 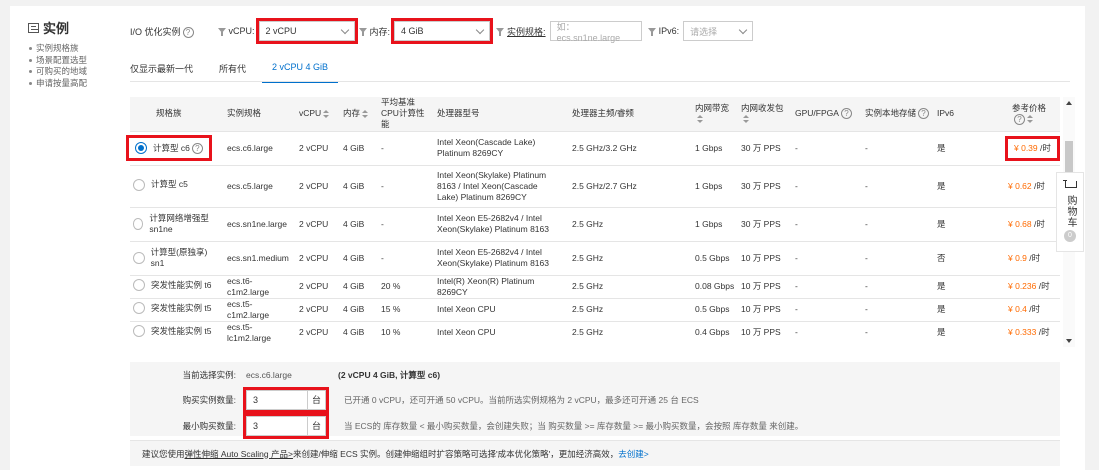 What do you see at coordinates (442, 31) in the screenshot?
I see `memory-select: 4 GiB` at bounding box center [442, 31].